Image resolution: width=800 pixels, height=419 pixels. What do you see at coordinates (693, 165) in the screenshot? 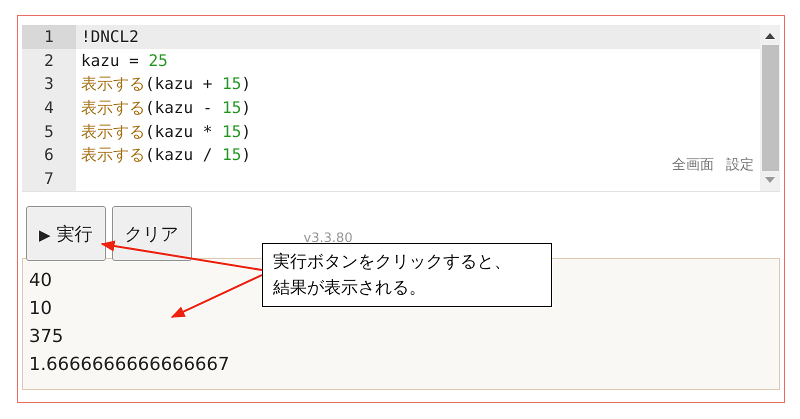
I see `editor-link: 全画面` at bounding box center [693, 165].